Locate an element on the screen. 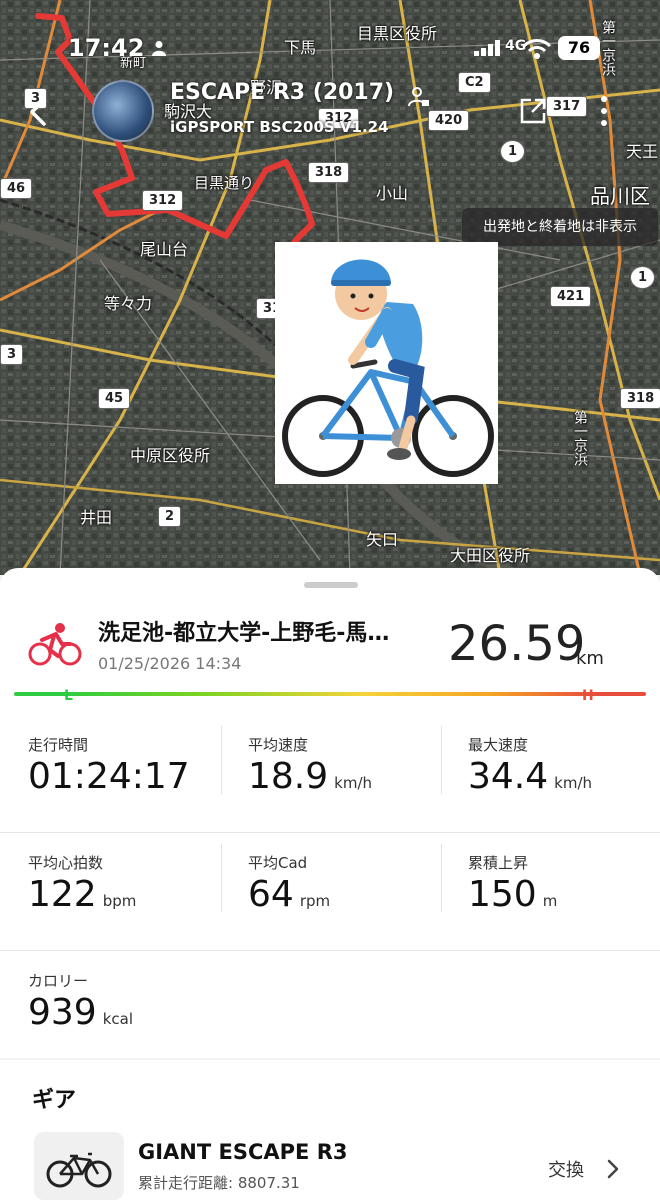 The width and height of the screenshot is (660, 1200). map-label: 井田 is located at coordinates (96, 517).